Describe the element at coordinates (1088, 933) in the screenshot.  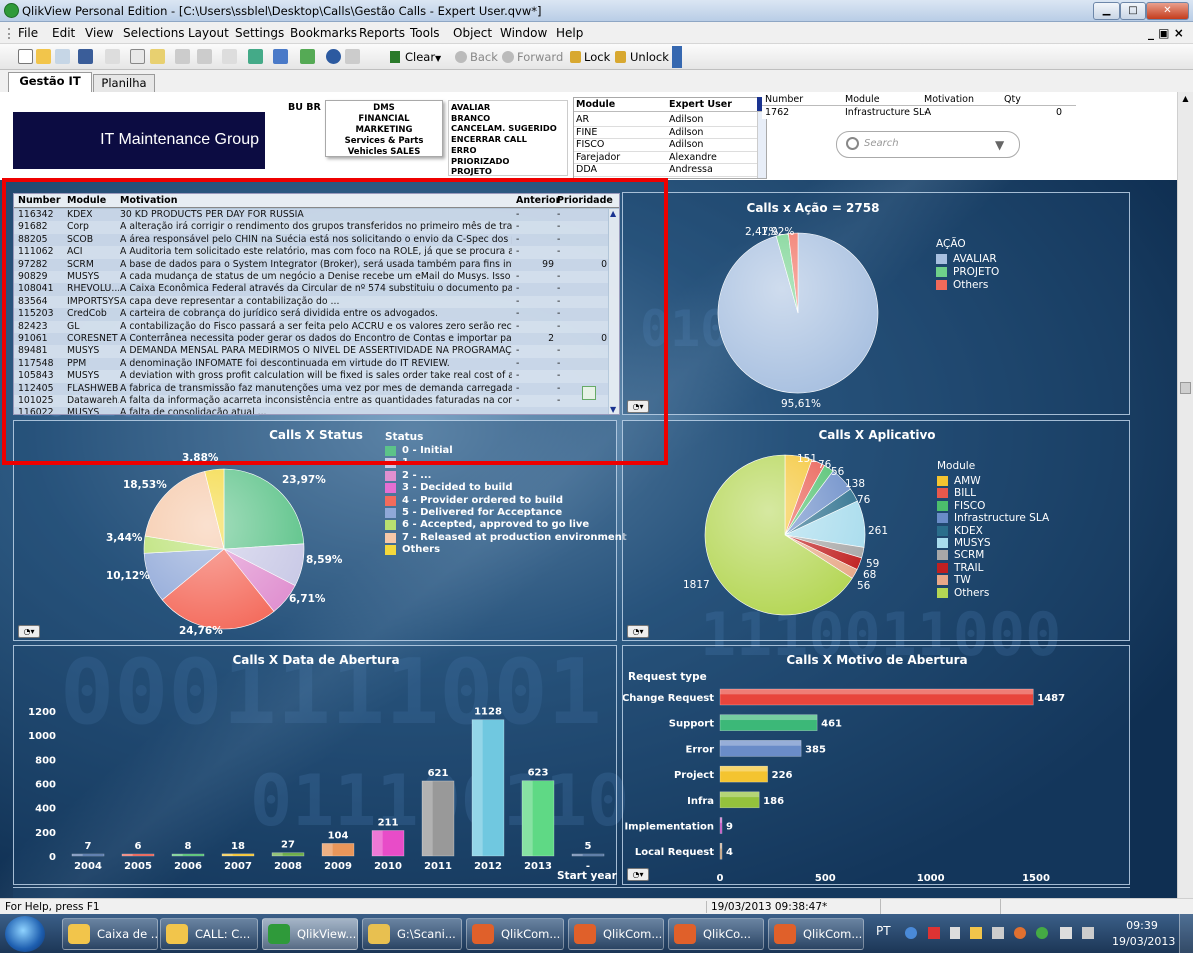
I see `volume-icon` at that location.